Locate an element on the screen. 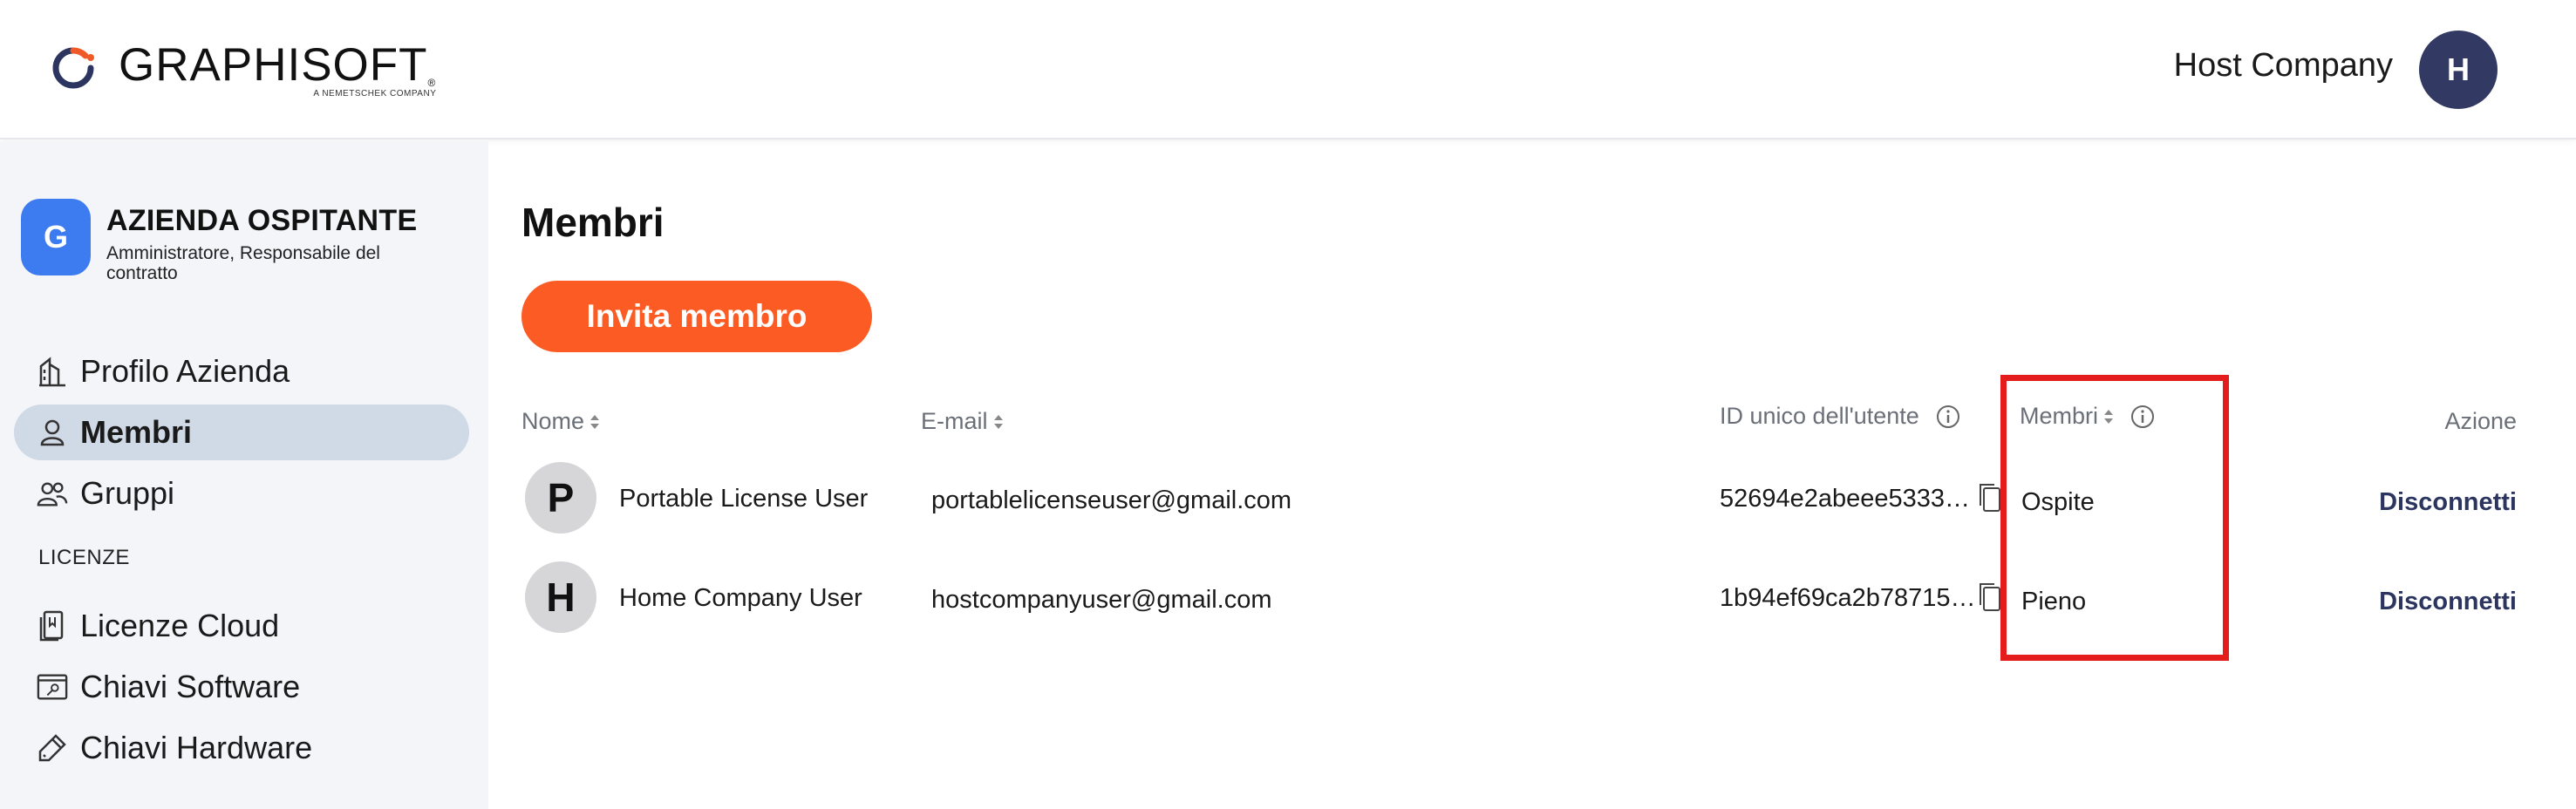  user-avatar: H is located at coordinates (2459, 70).